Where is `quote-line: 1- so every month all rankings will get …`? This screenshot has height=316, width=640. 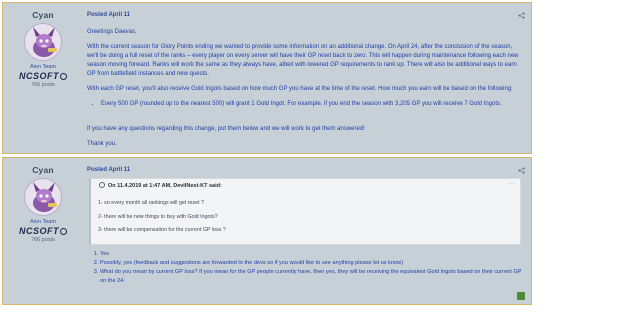 quote-line: 1- so every month all rankings will get … is located at coordinates (151, 203).